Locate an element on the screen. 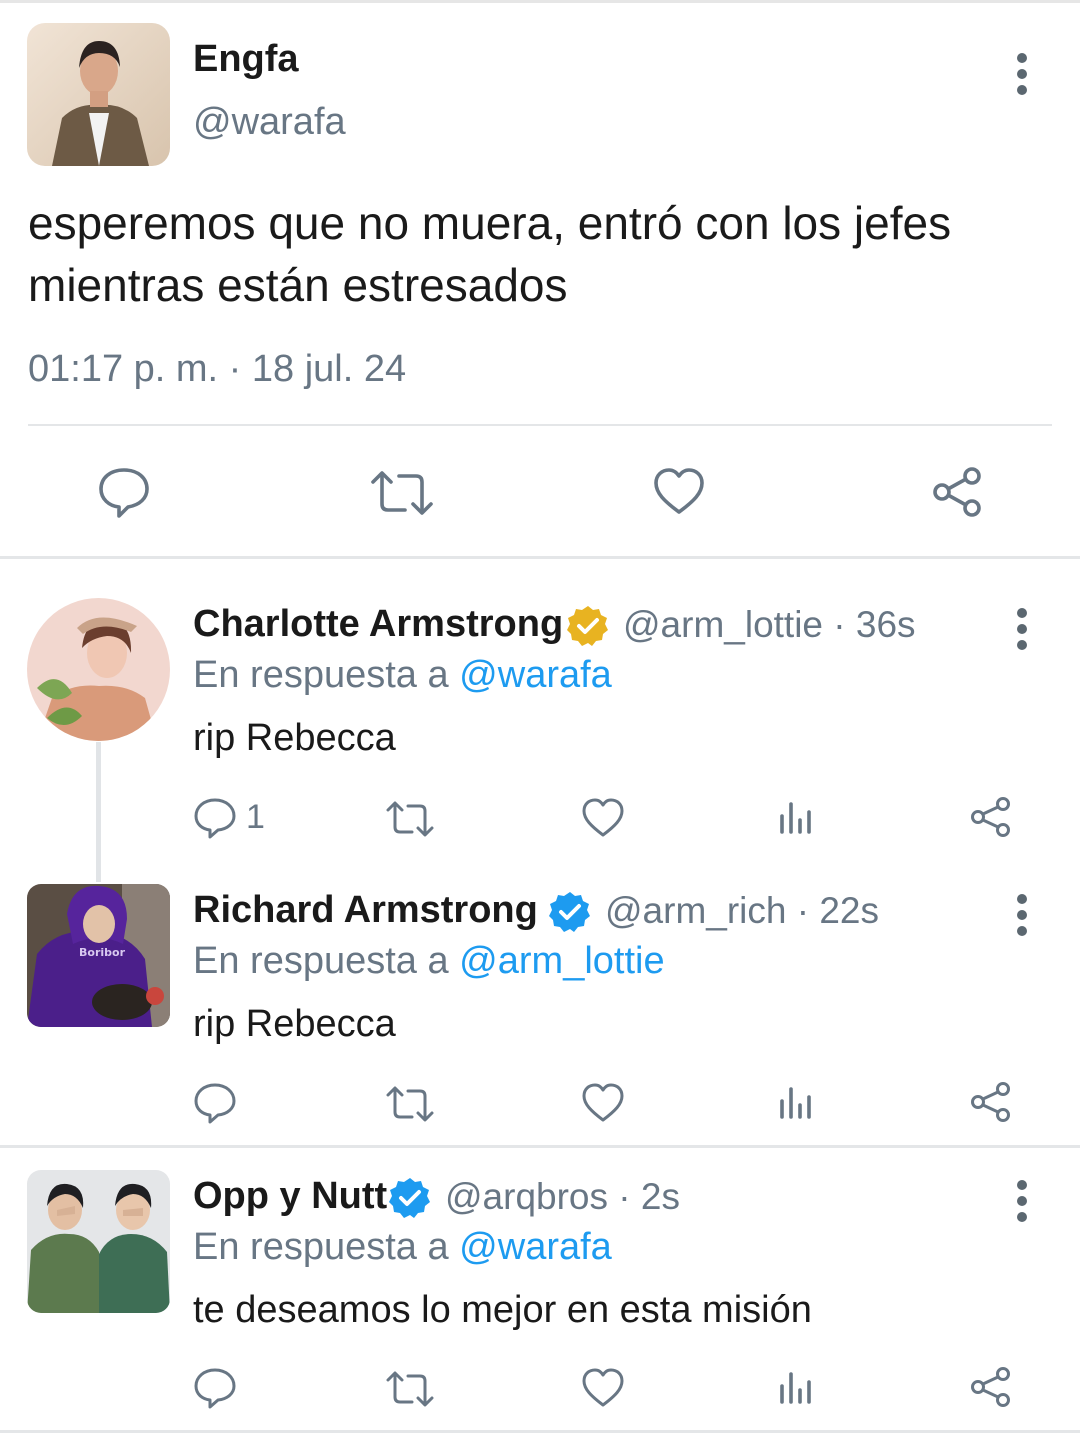 This screenshot has height=1441, width=1080. avatar-arqbros is located at coordinates (98, 1241).